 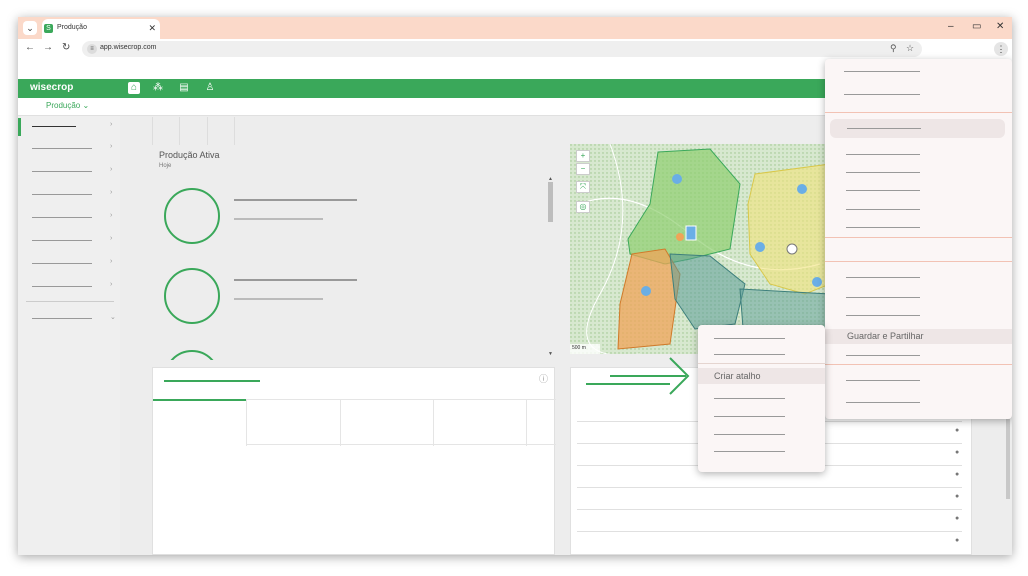 I want to click on sidebar-item: ⌄, so click(x=69, y=319).